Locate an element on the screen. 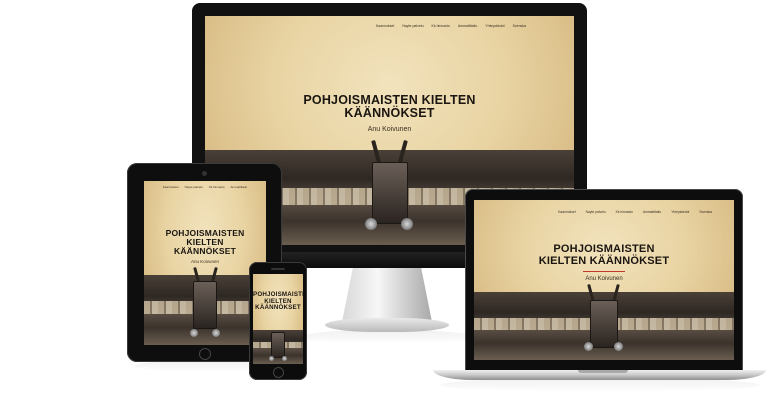 The image size is (771, 400). hero-title-line-2: KIELTEN KÄÄNNÖKSET is located at coordinates (604, 260).